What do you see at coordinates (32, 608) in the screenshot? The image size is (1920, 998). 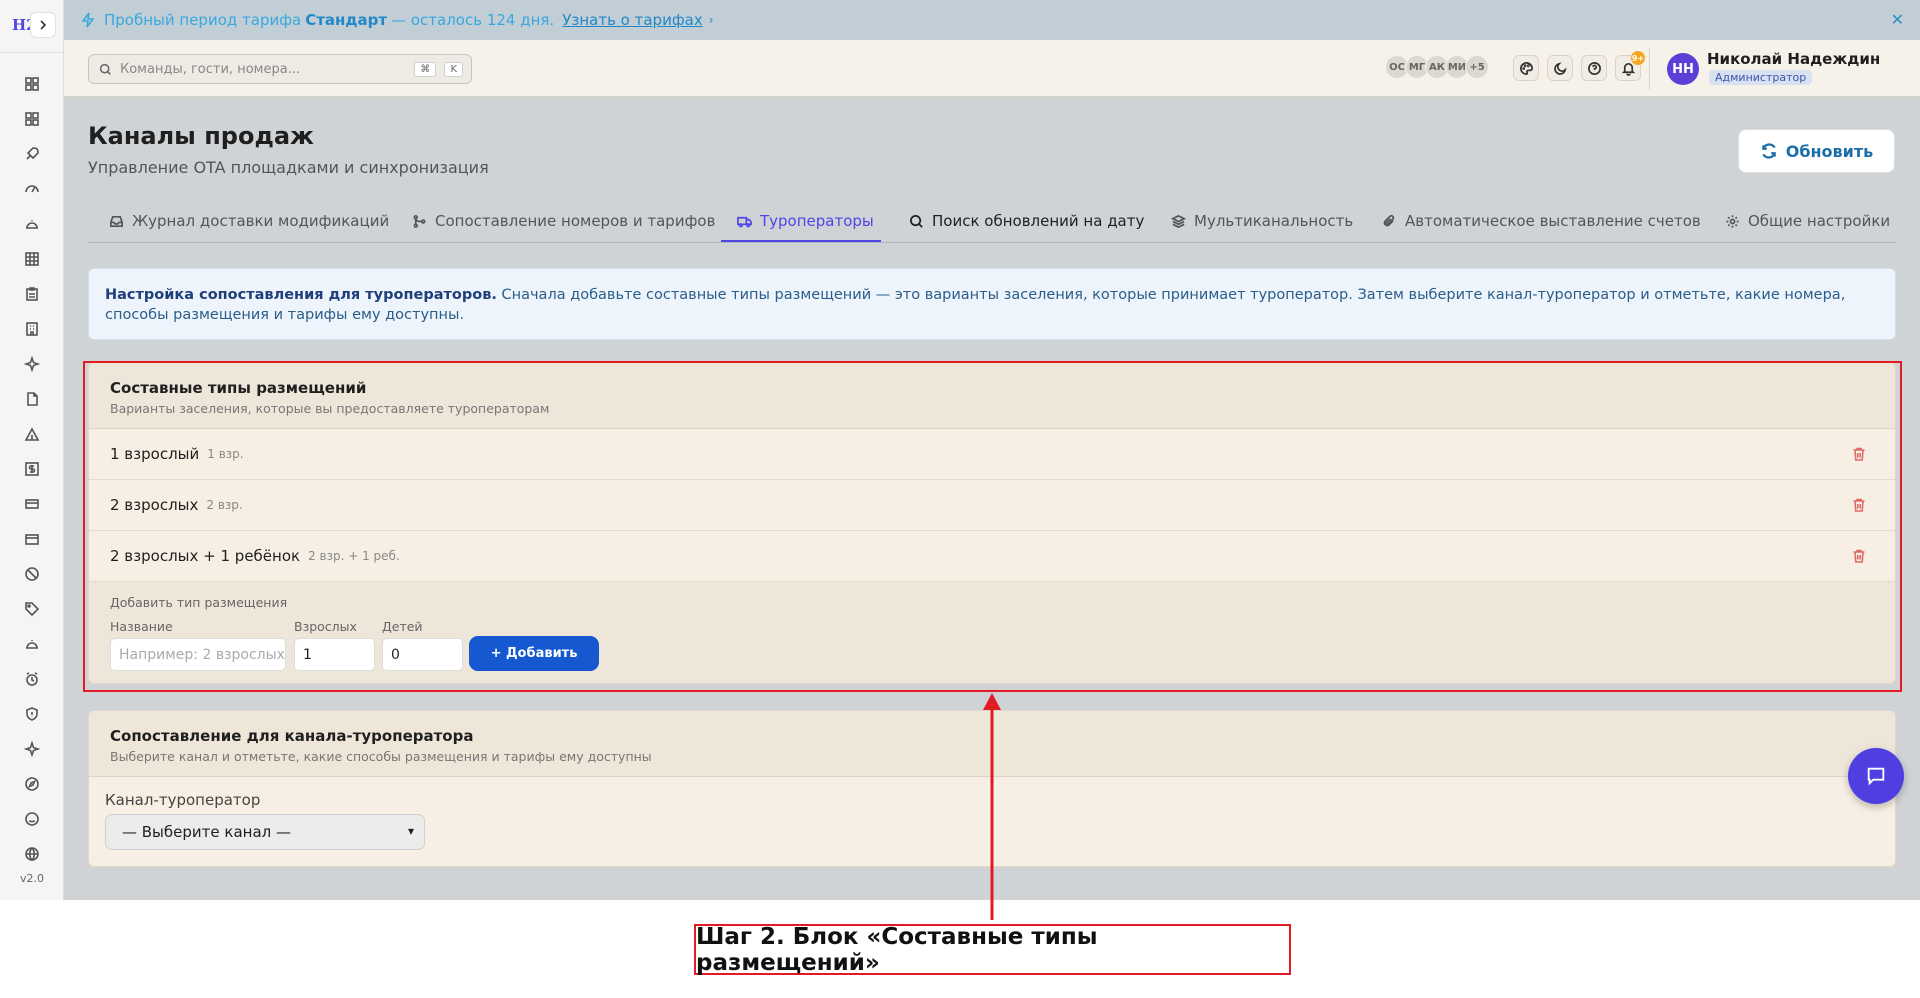 I see `sidebar-item-tags` at bounding box center [32, 608].